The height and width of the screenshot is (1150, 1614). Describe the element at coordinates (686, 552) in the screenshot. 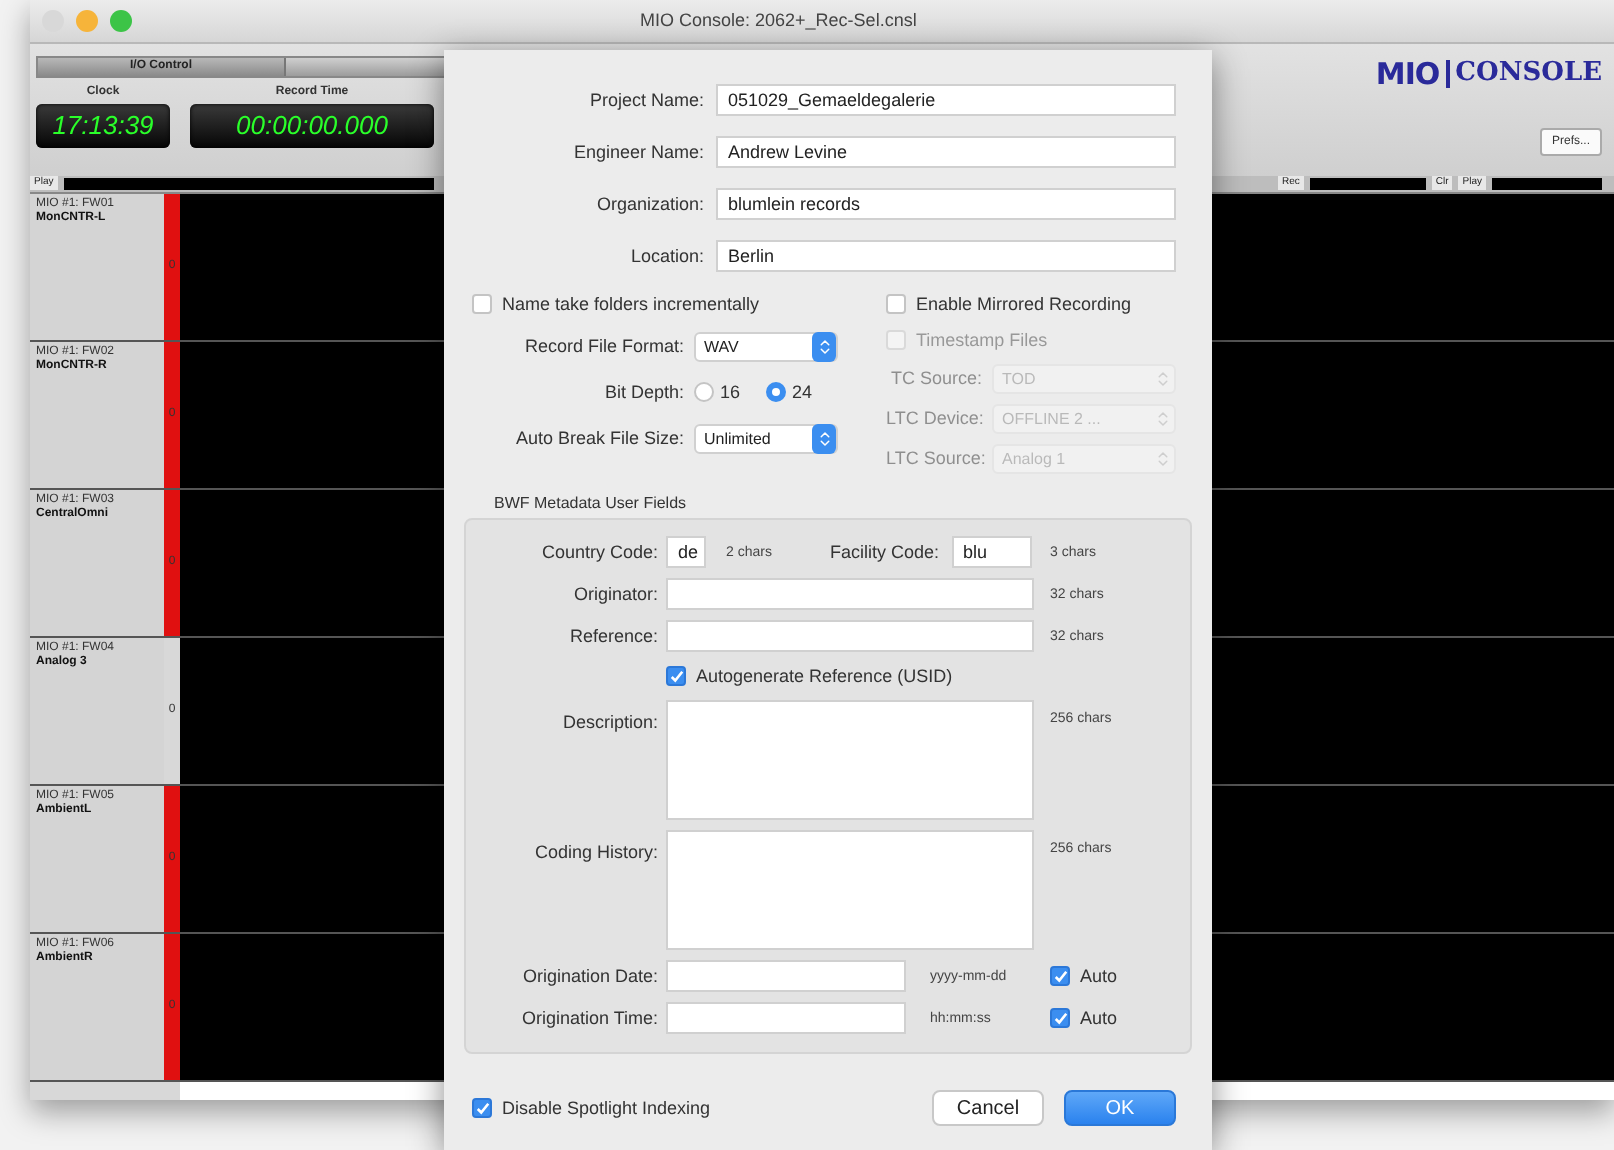

I see `text-field: de` at that location.